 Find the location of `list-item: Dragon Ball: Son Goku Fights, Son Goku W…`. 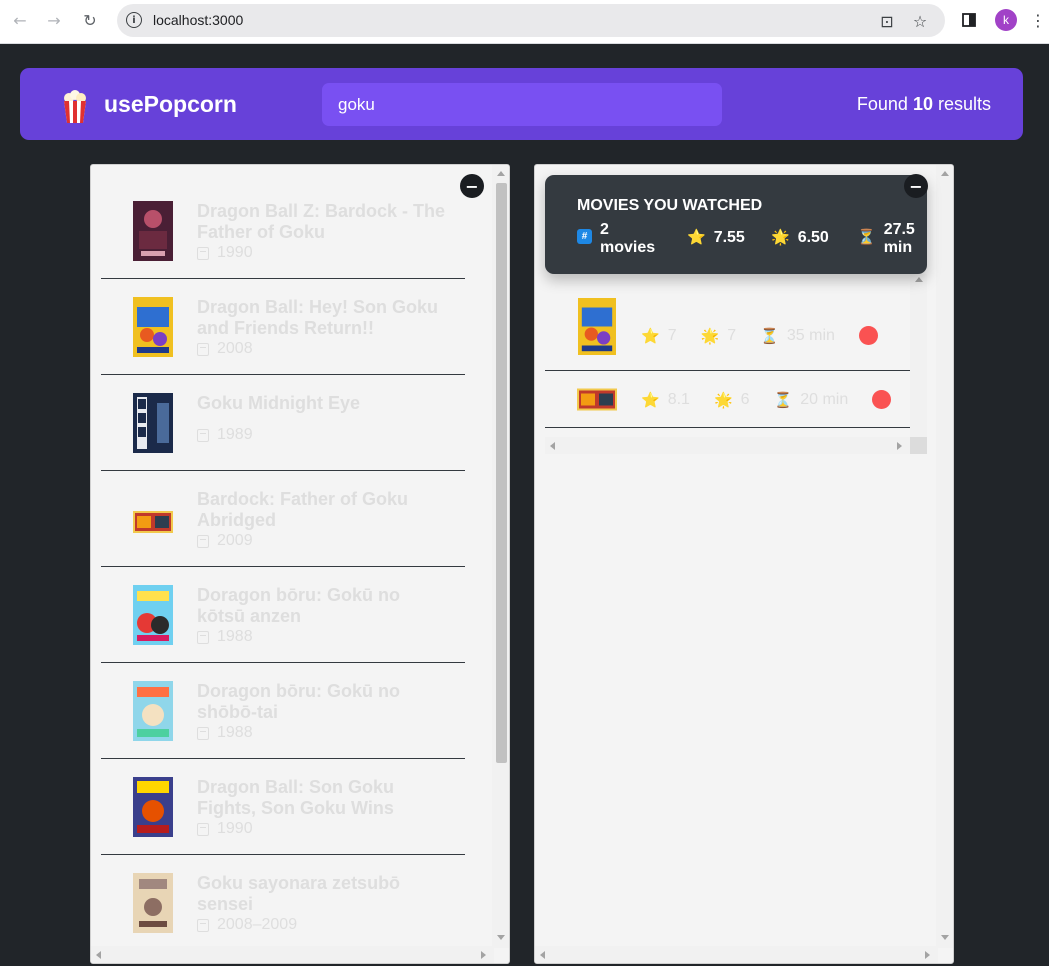

list-item: Dragon Ball: Son Goku Fights, Son Goku W… is located at coordinates (283, 807).